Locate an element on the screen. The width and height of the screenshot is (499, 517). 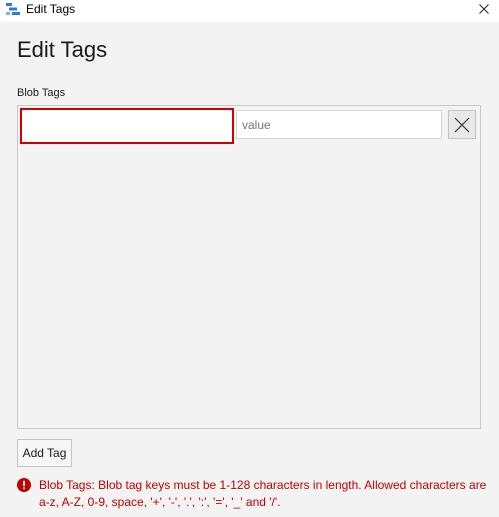
title-bar: Edit Tags is located at coordinates (249, 11).